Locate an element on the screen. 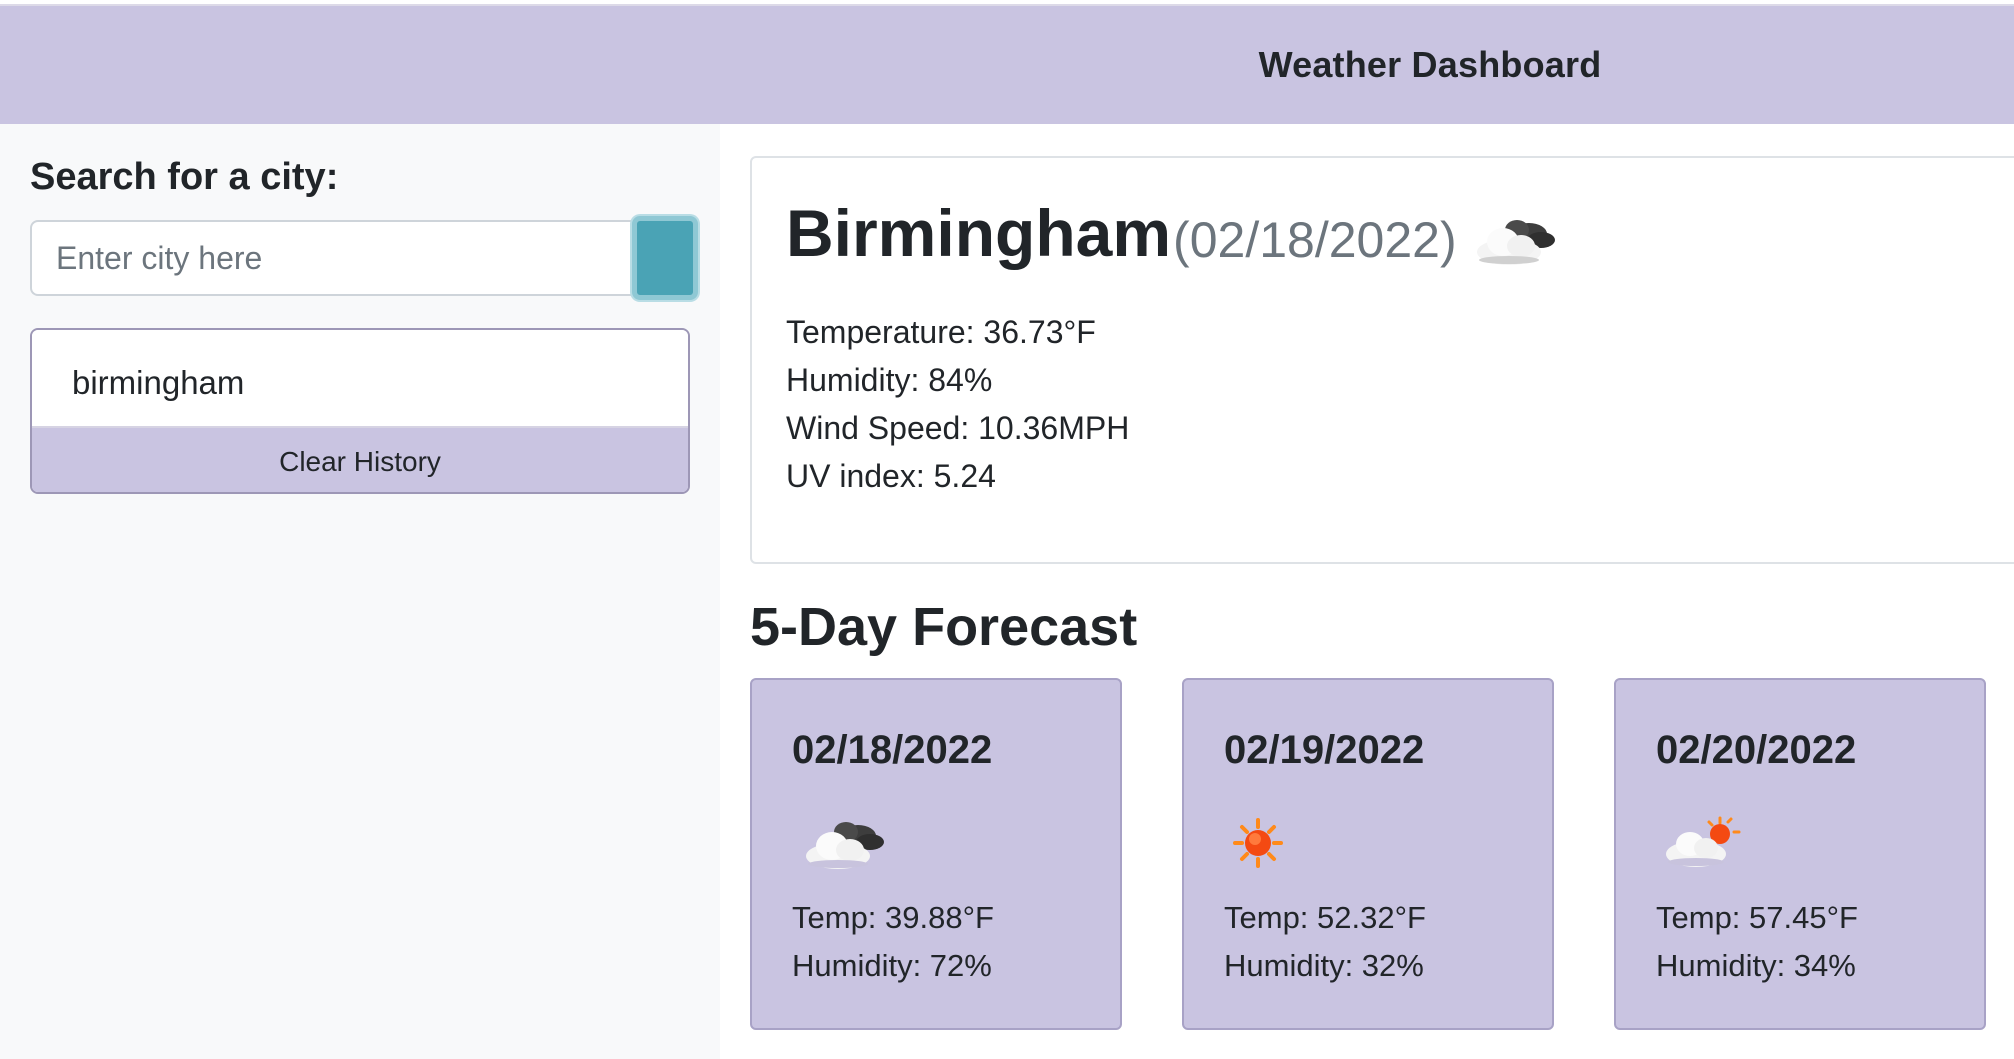 This screenshot has height=1059, width=2014. search-label: Search for a city: is located at coordinates (184, 177).